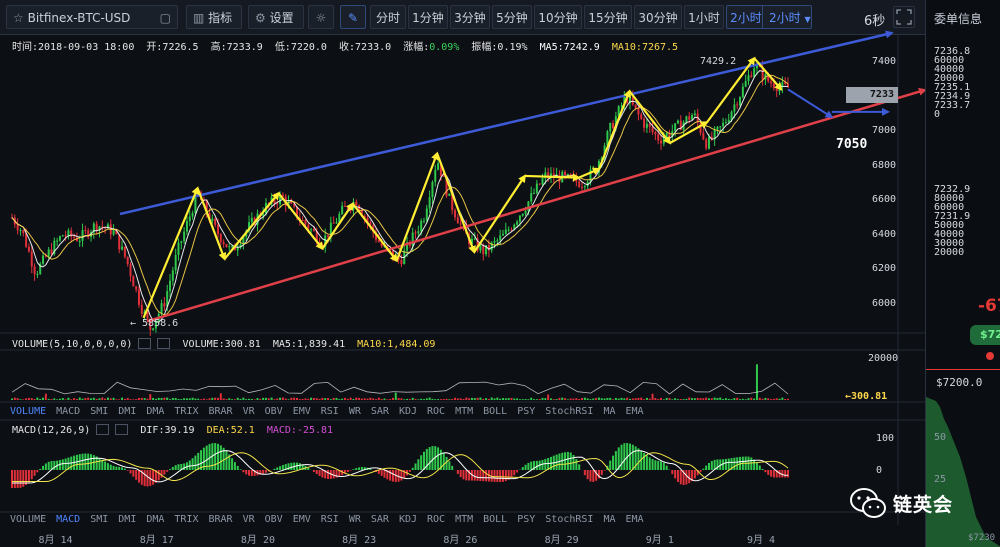  Describe the element at coordinates (164, 343) in the screenshot. I see `volume-close-icon` at that location.